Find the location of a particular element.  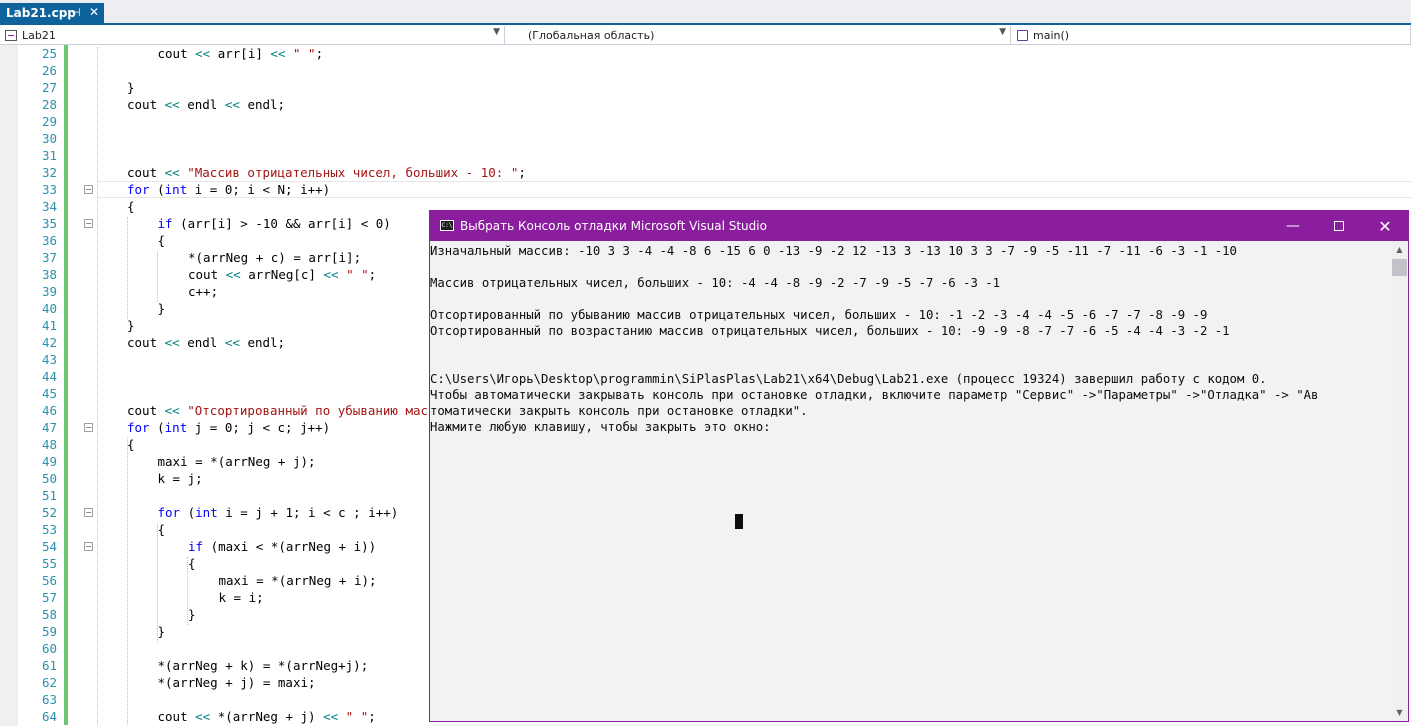

code-line: 25 cout << arr[i] << " "; is located at coordinates (705, 53).